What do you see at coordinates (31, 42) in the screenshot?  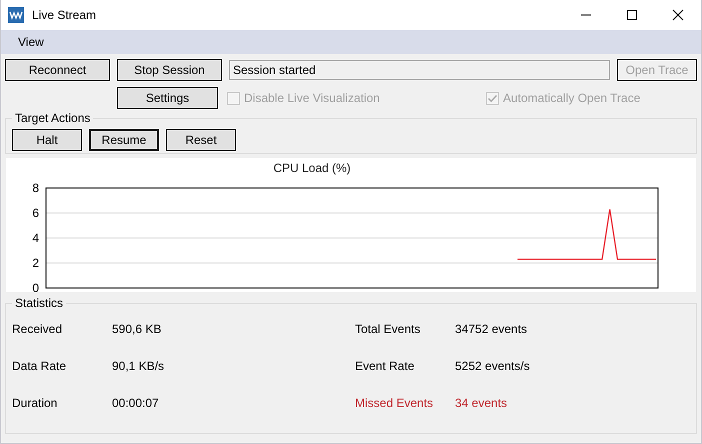 I see `menu-item: View` at bounding box center [31, 42].